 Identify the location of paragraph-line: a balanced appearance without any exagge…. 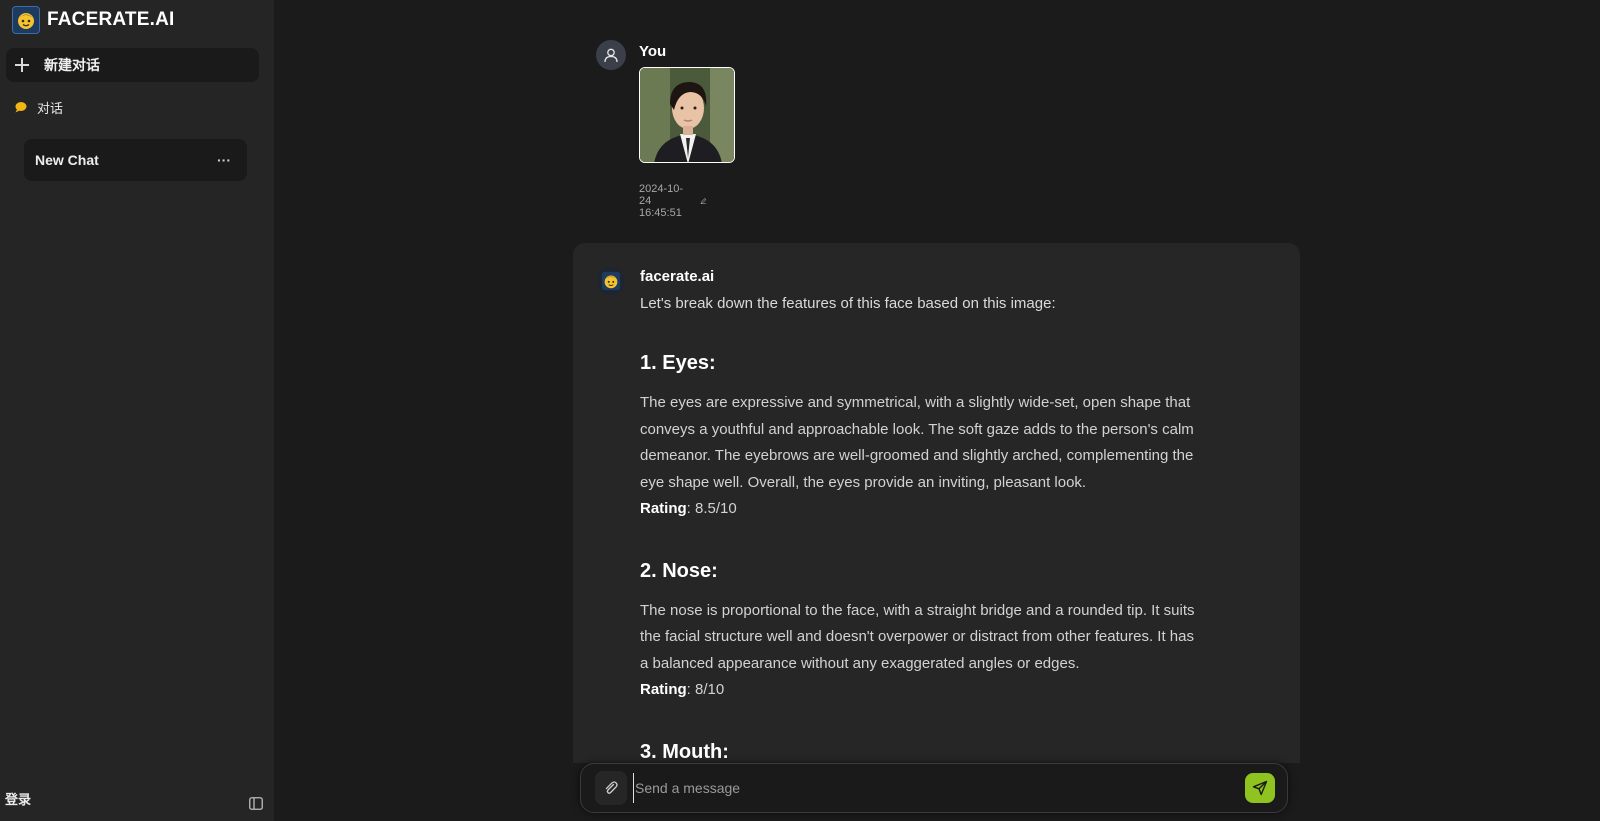
(860, 663).